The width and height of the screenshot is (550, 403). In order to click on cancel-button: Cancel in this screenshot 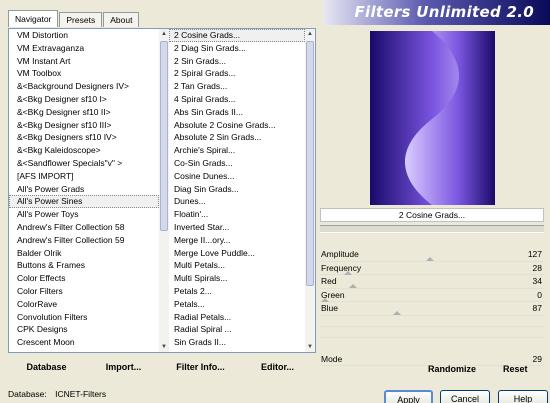, I will do `click(465, 396)`.